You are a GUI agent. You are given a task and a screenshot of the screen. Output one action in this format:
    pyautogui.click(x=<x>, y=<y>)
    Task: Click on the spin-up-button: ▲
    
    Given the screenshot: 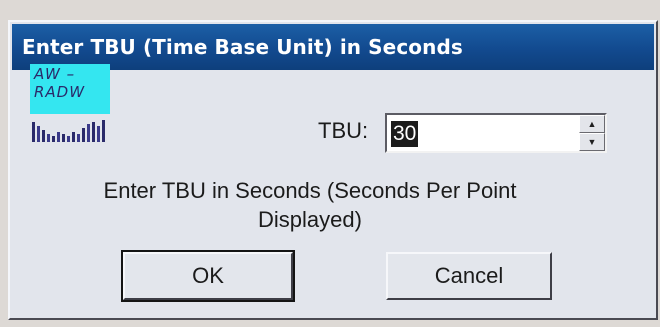 What is the action you would take?
    pyautogui.click(x=592, y=124)
    